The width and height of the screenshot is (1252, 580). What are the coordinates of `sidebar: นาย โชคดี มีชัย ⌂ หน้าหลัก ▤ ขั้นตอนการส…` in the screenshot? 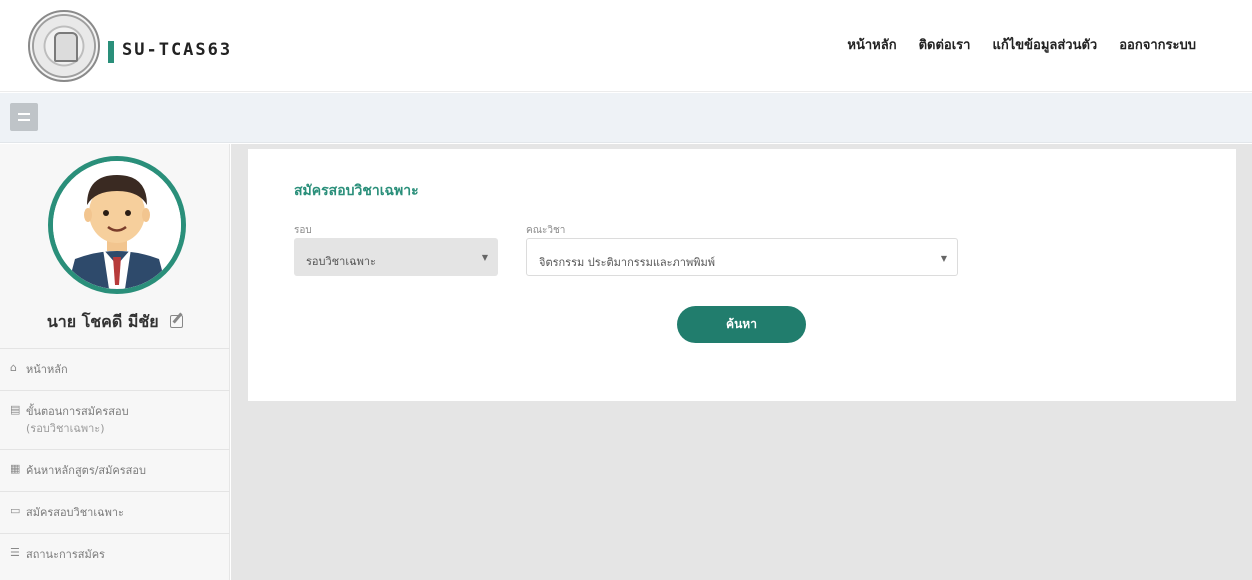 It's located at (115, 362).